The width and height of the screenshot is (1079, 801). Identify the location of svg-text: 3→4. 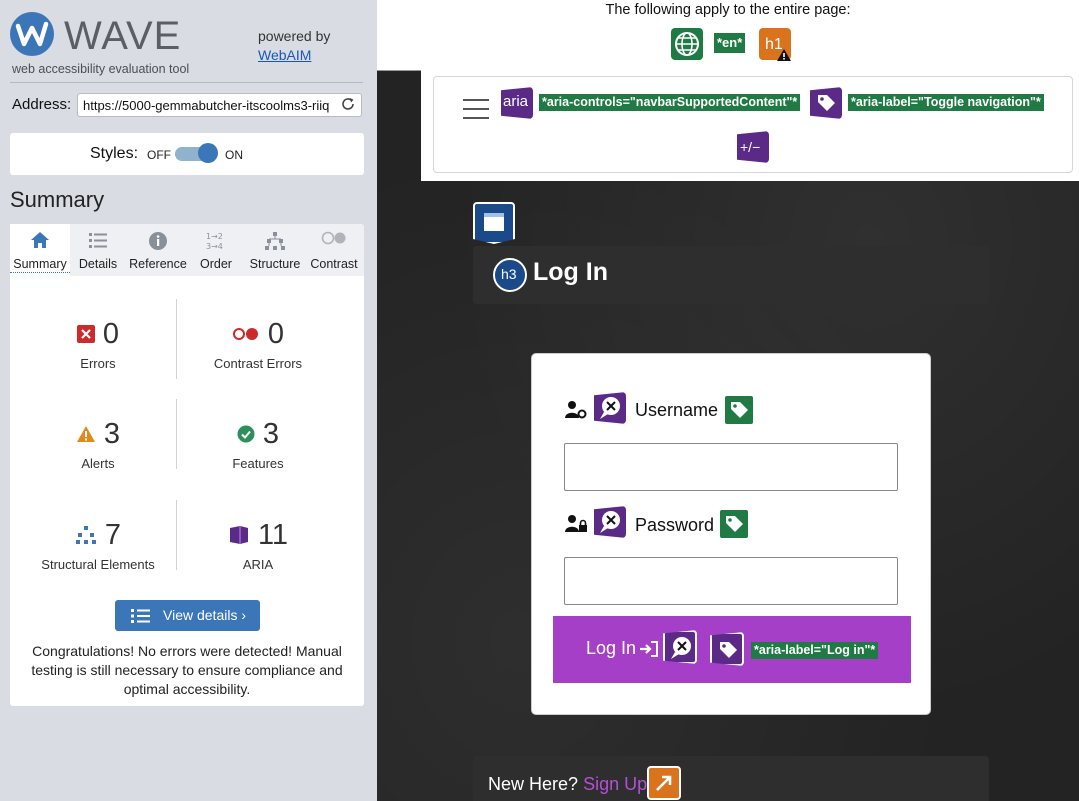
(214, 246).